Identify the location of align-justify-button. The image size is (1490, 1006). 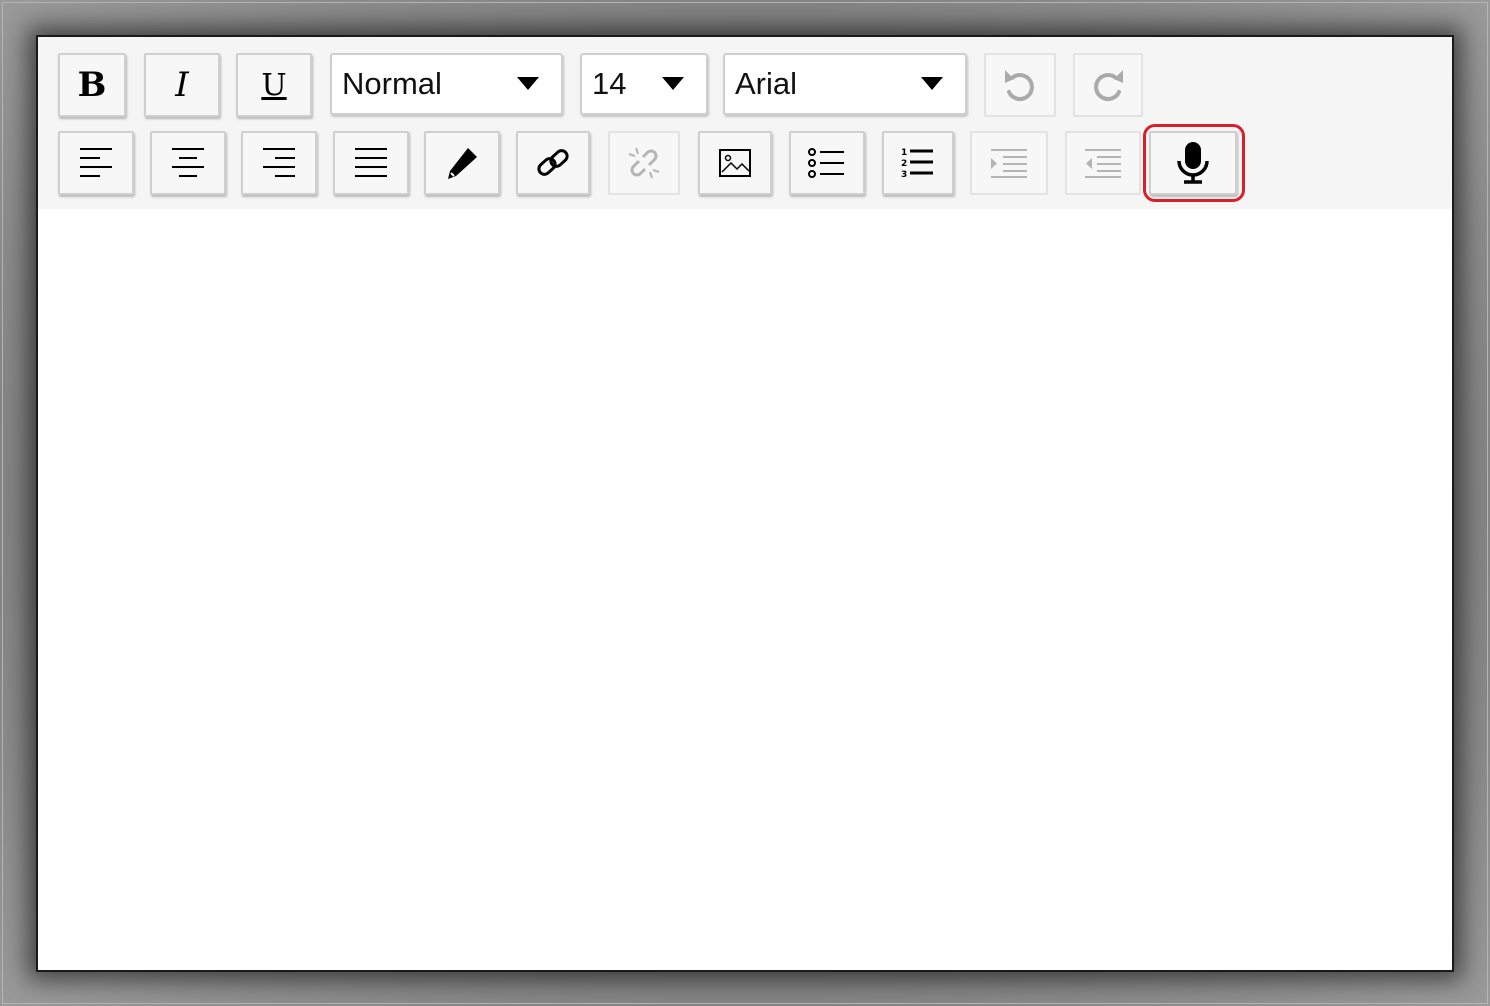
(371, 163).